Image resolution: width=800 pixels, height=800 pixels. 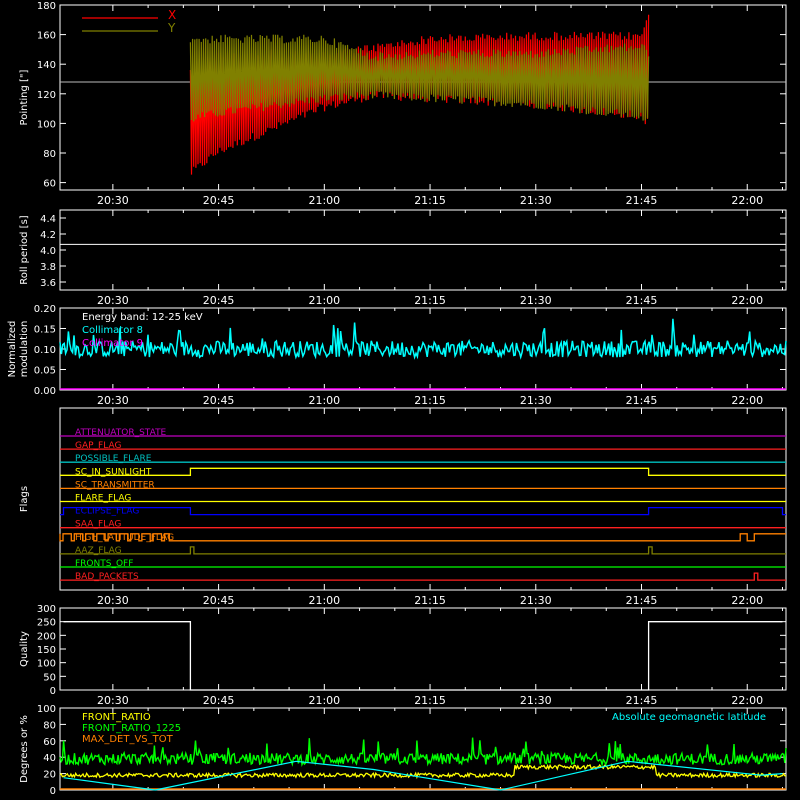 What do you see at coordinates (46, 65) in the screenshot?
I see `y-tick-label: 140` at bounding box center [46, 65].